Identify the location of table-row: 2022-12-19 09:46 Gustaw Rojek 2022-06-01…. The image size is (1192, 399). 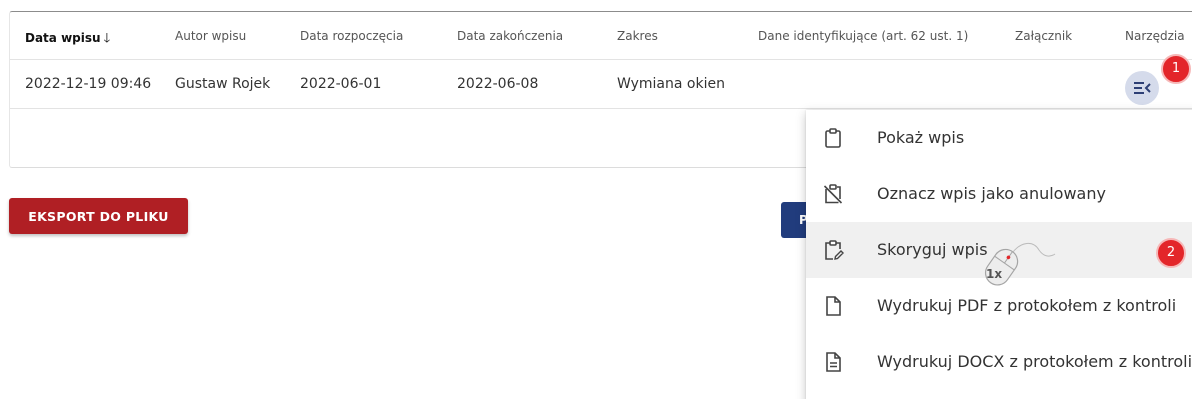
(601, 85).